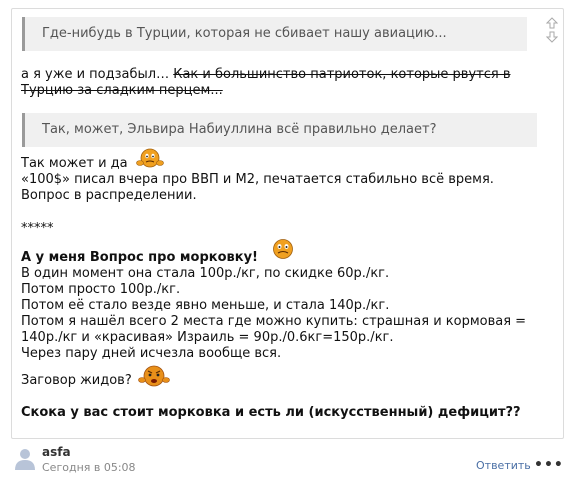 The width and height of the screenshot is (578, 477). What do you see at coordinates (154, 376) in the screenshot?
I see `angry-smiley-icon` at bounding box center [154, 376].